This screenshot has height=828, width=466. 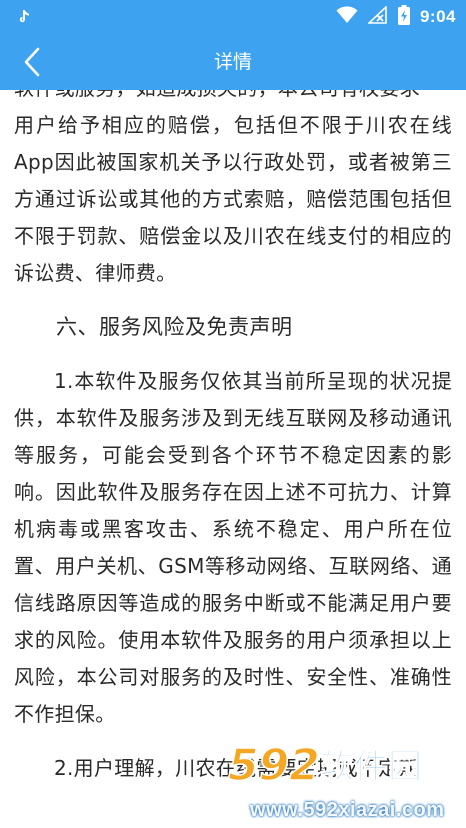 I want to click on status-time: 9:04, so click(x=437, y=16).